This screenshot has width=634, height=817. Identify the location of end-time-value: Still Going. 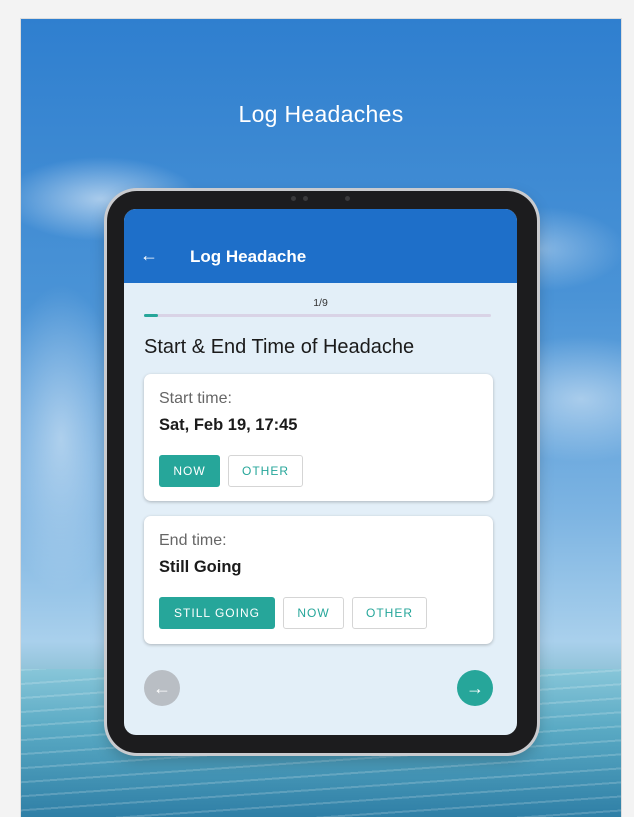
(200, 567).